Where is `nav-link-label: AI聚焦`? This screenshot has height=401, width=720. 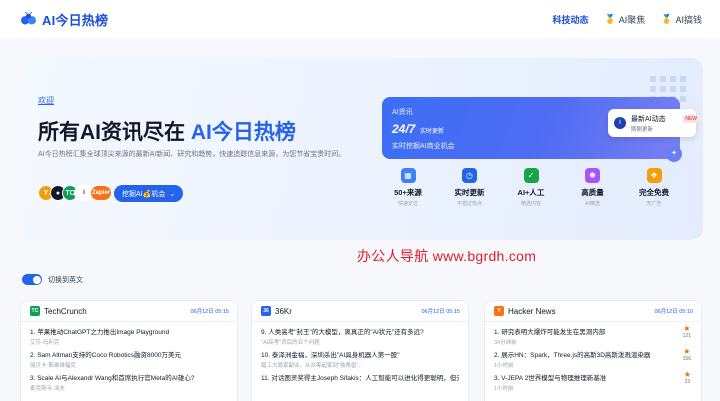
nav-link-label: AI聚焦 is located at coordinates (632, 19).